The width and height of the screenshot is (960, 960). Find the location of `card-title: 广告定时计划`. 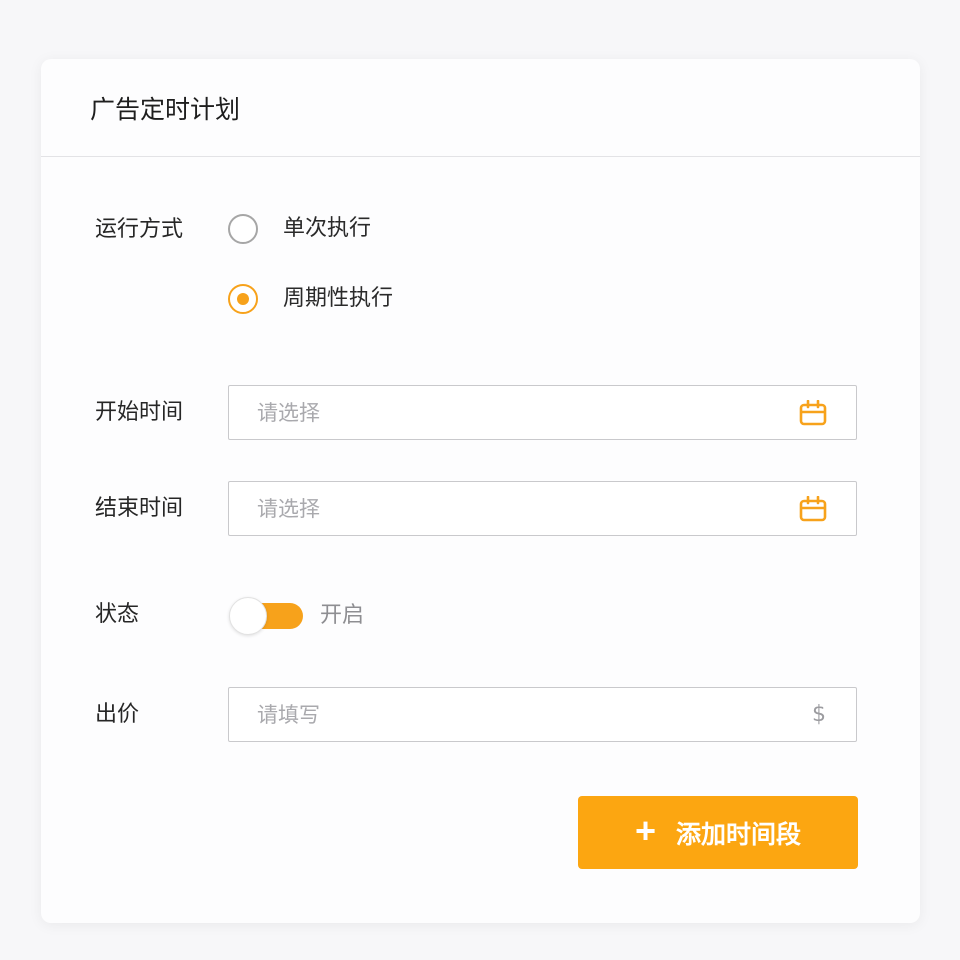

card-title: 广告定时计划 is located at coordinates (165, 109).